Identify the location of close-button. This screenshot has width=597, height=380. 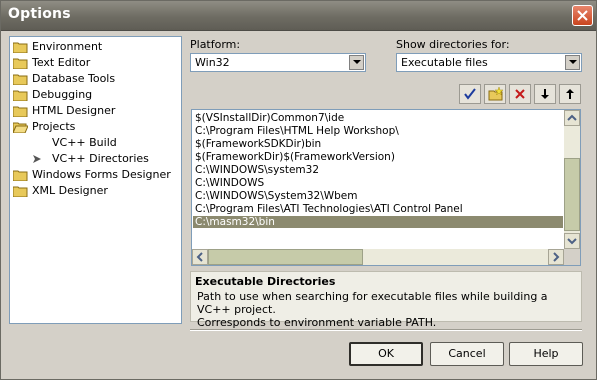
(582, 15).